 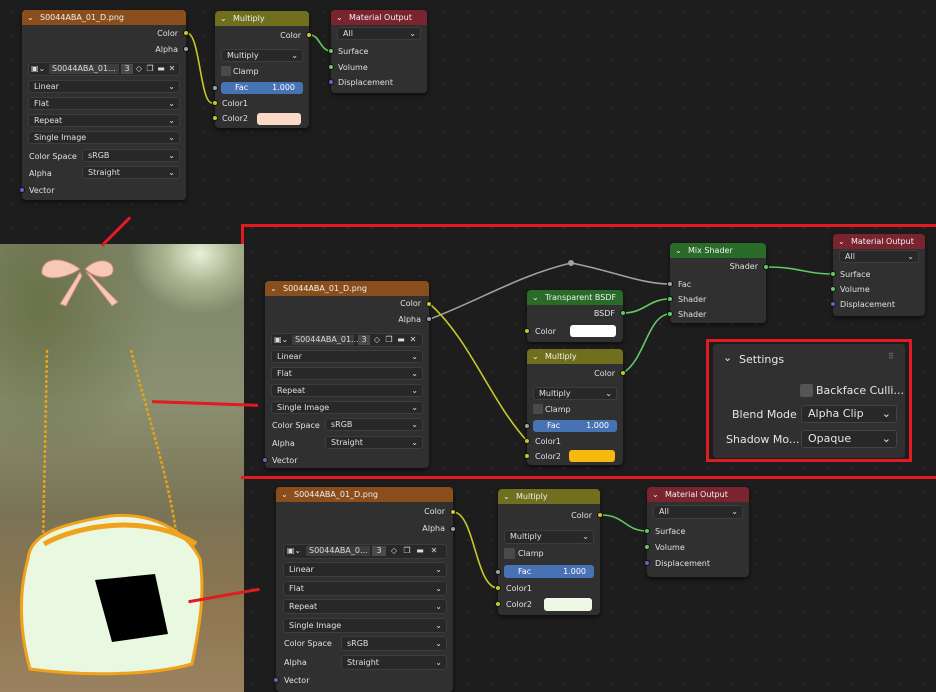 I want to click on panel-title: Settings, so click(x=761, y=359).